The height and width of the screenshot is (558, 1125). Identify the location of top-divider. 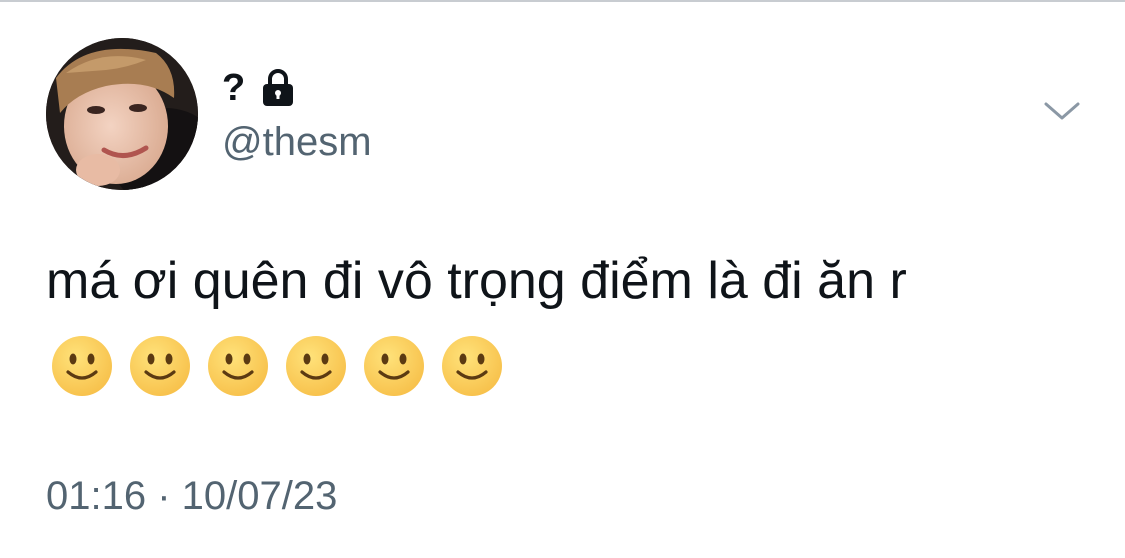
(562, 1).